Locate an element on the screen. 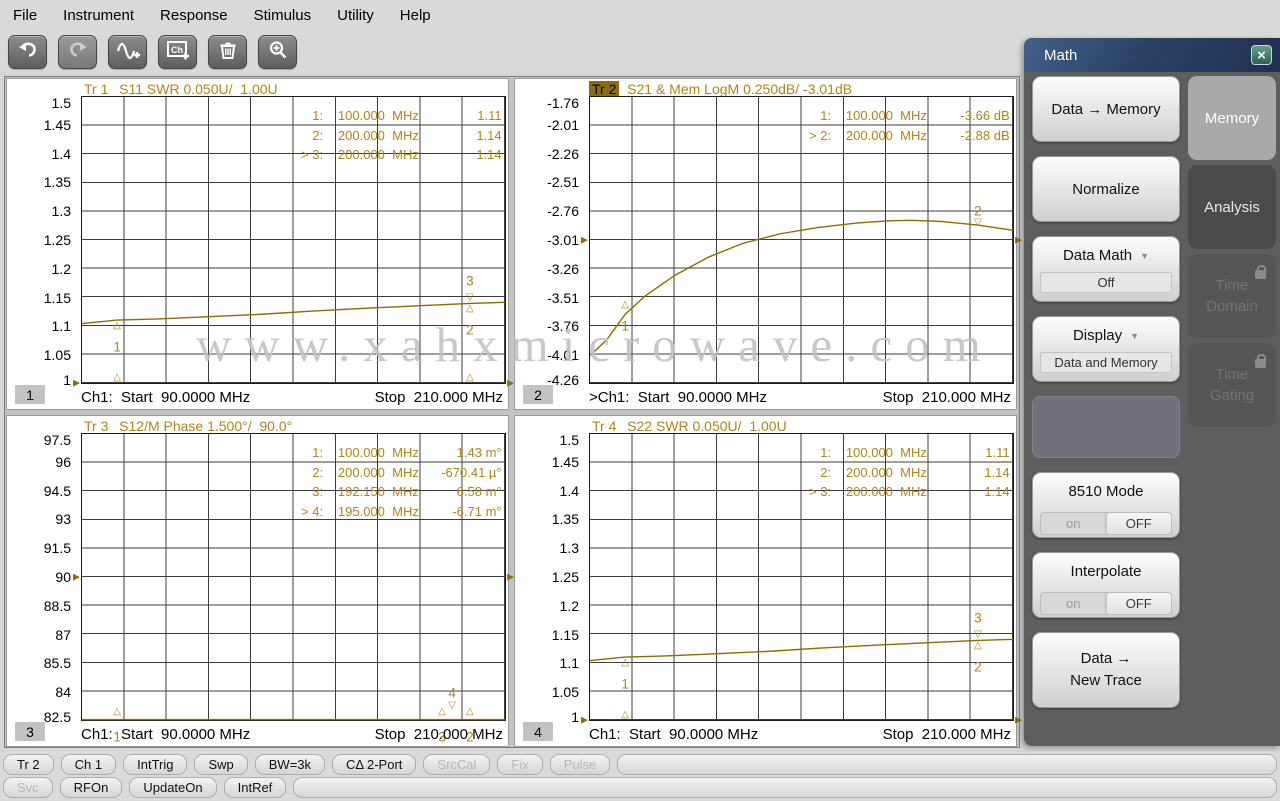 The image size is (1280, 801). stimulus-stop-text: Stop 210.000 MHz is located at coordinates (438, 397).